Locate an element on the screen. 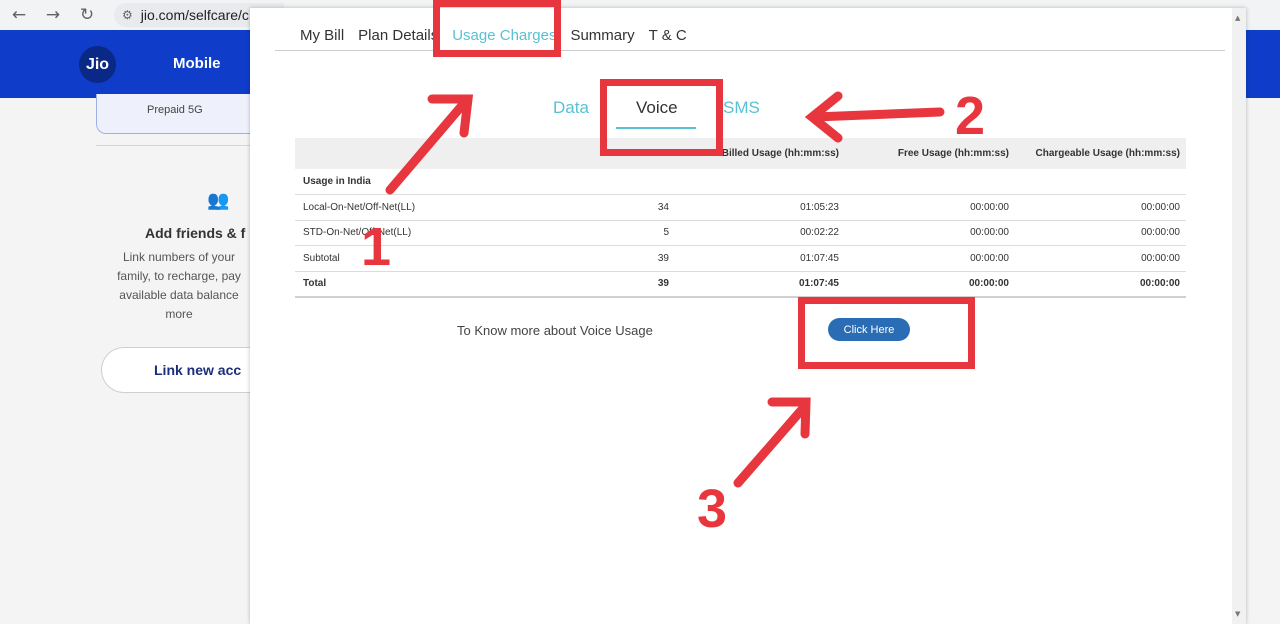  scroll-down-icon: ▼ is located at coordinates (1237, 614).